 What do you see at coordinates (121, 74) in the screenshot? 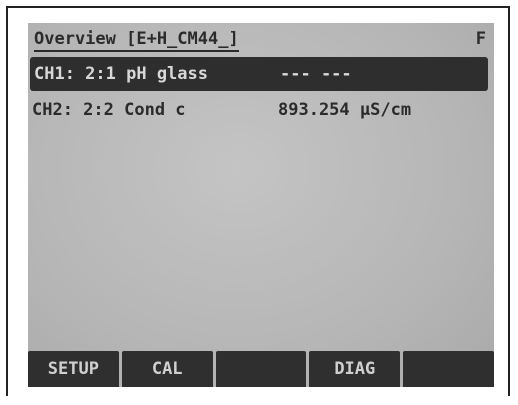
I see `channel-label: CH1: 2:1 pH glass` at bounding box center [121, 74].